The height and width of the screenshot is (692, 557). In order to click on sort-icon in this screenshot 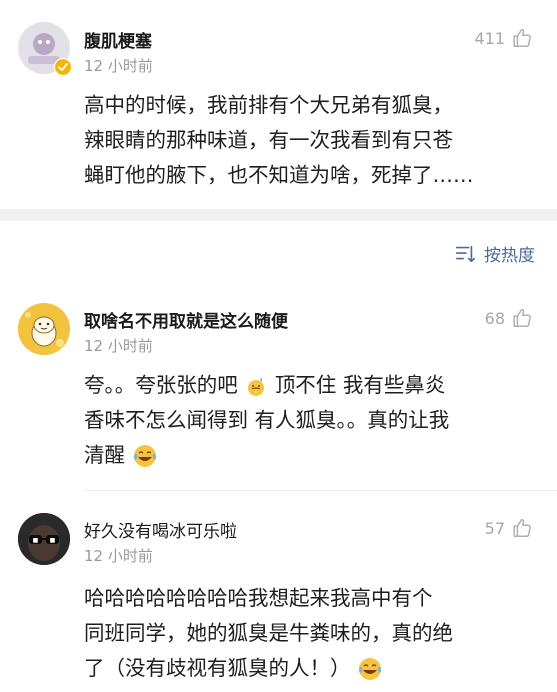, I will do `click(465, 253)`.